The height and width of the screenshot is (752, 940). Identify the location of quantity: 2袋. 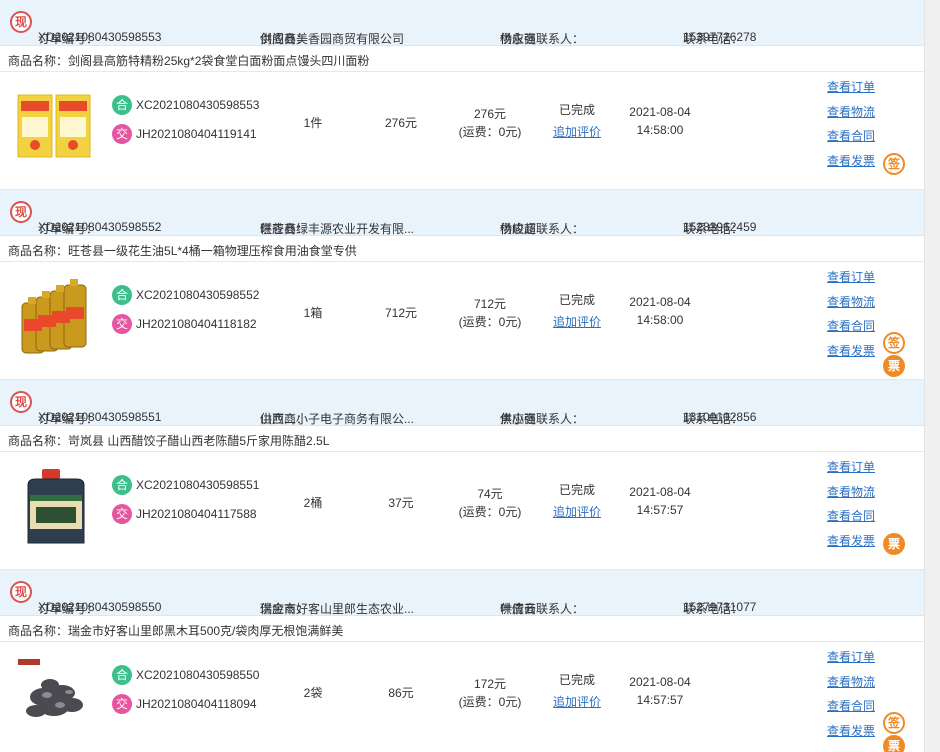
(313, 693).